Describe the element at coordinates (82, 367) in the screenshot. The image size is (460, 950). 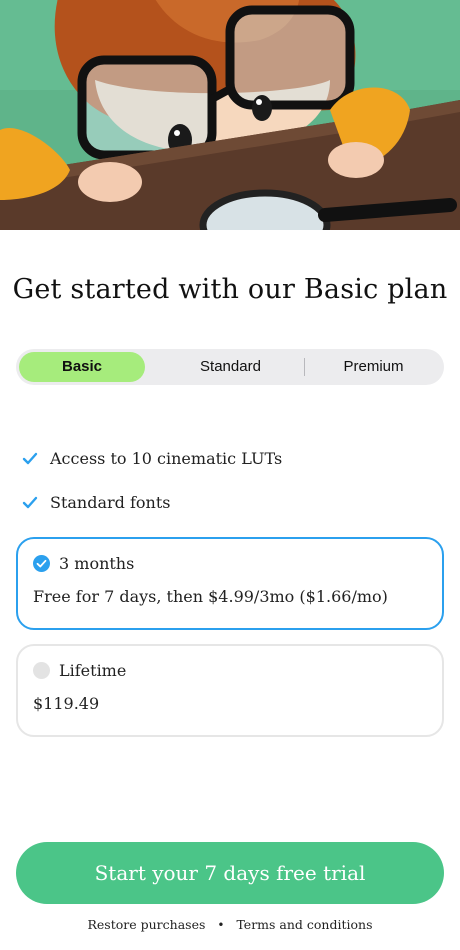
I see `tab-basic: Basic` at that location.